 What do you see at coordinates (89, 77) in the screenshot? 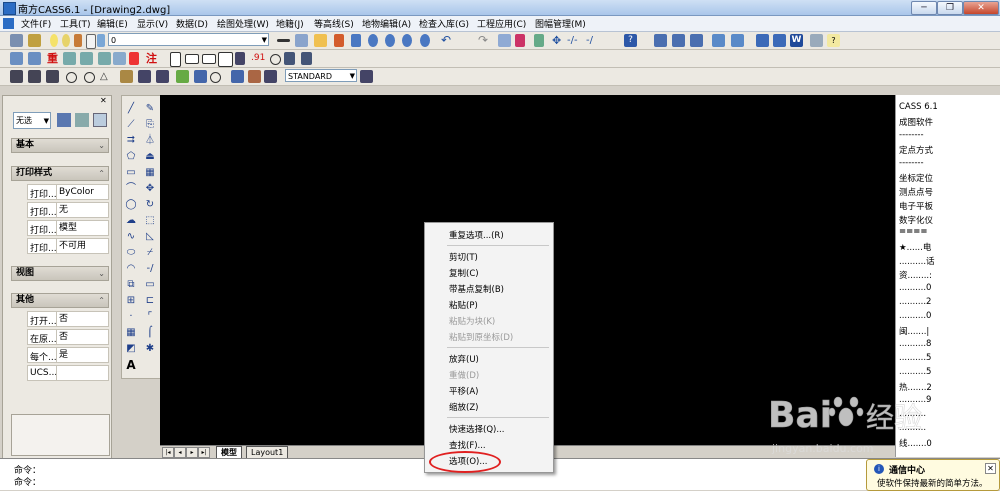
I see `dim-diameter-icon` at bounding box center [89, 77].